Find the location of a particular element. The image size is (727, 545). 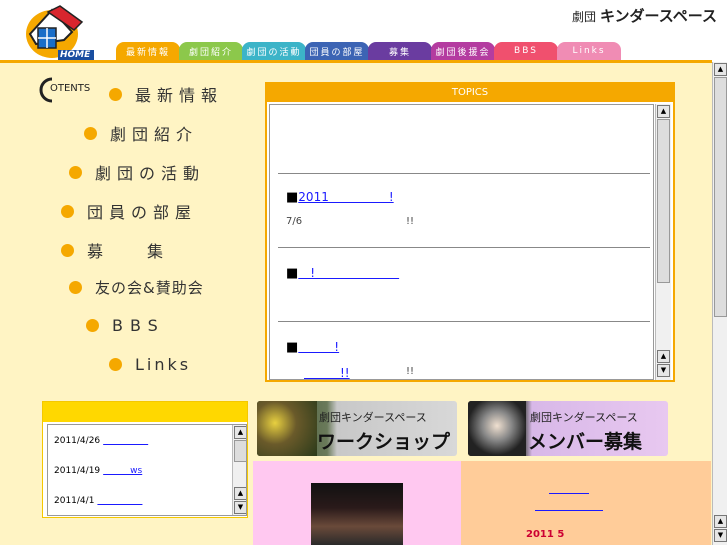

menu-item-about: 劇団紹介 is located at coordinates (141, 133).